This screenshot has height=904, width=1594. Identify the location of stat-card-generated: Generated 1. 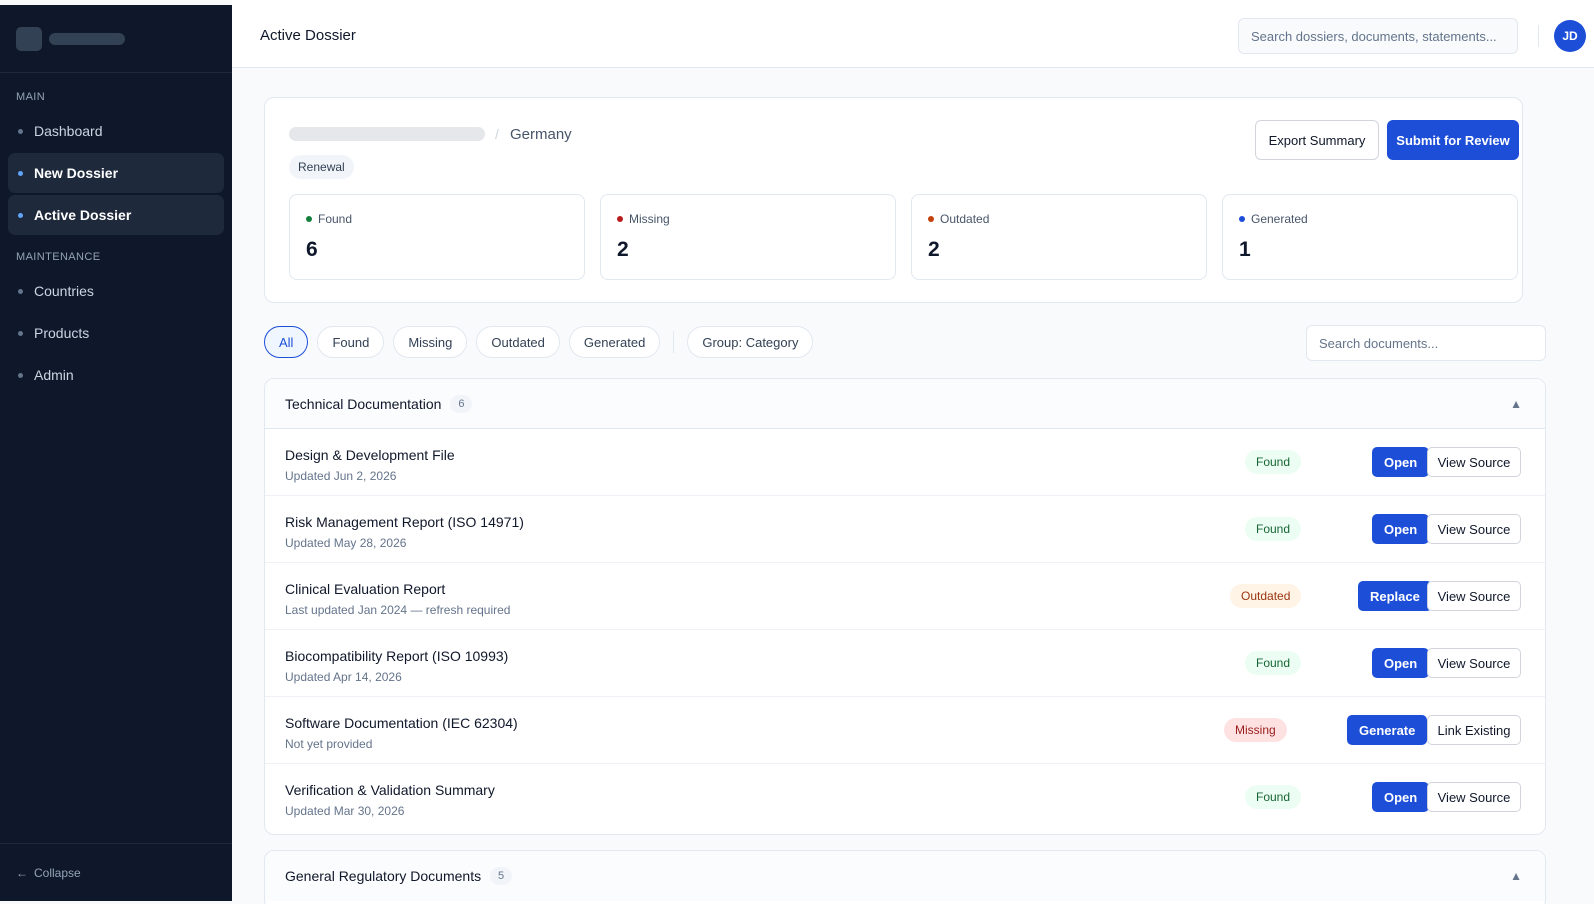
(1370, 237).